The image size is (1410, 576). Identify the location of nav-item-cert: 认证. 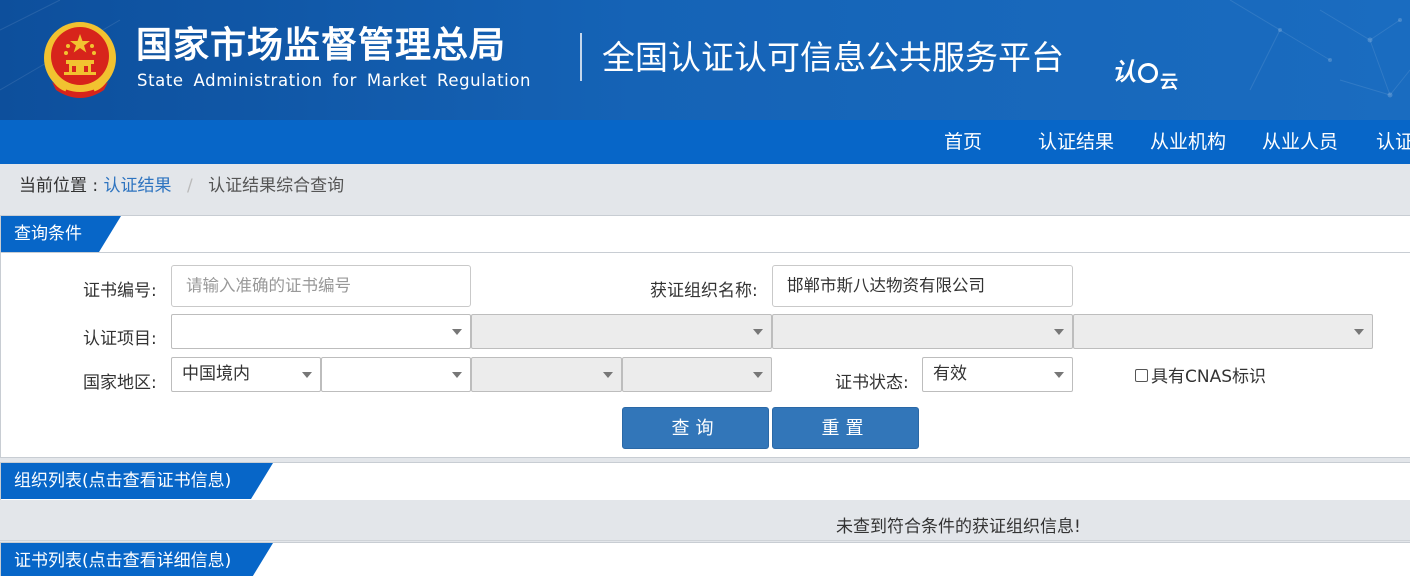
(1393, 142).